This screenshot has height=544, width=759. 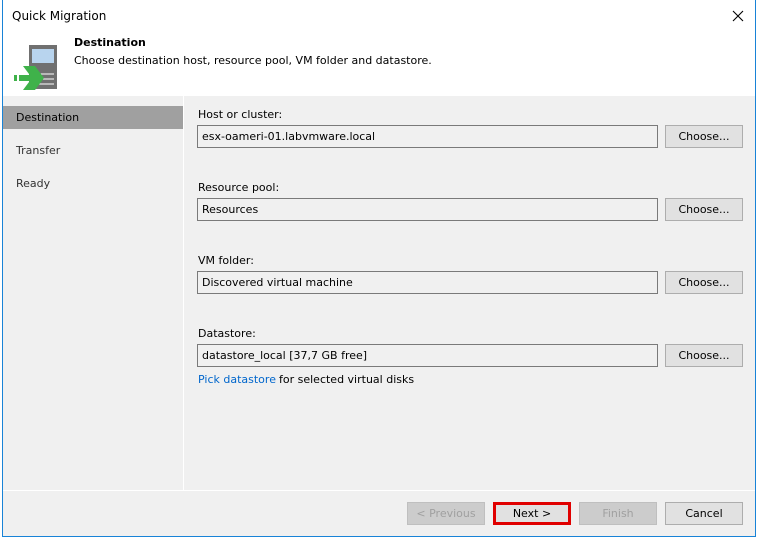 What do you see at coordinates (110, 42) in the screenshot?
I see `step-title: Destination` at bounding box center [110, 42].